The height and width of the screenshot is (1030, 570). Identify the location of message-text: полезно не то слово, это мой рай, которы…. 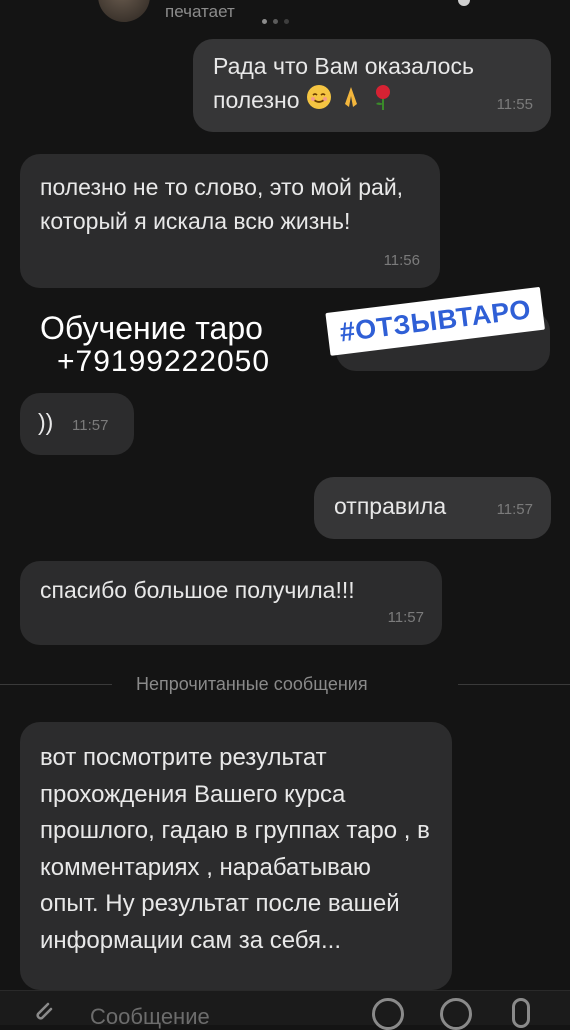
(222, 204).